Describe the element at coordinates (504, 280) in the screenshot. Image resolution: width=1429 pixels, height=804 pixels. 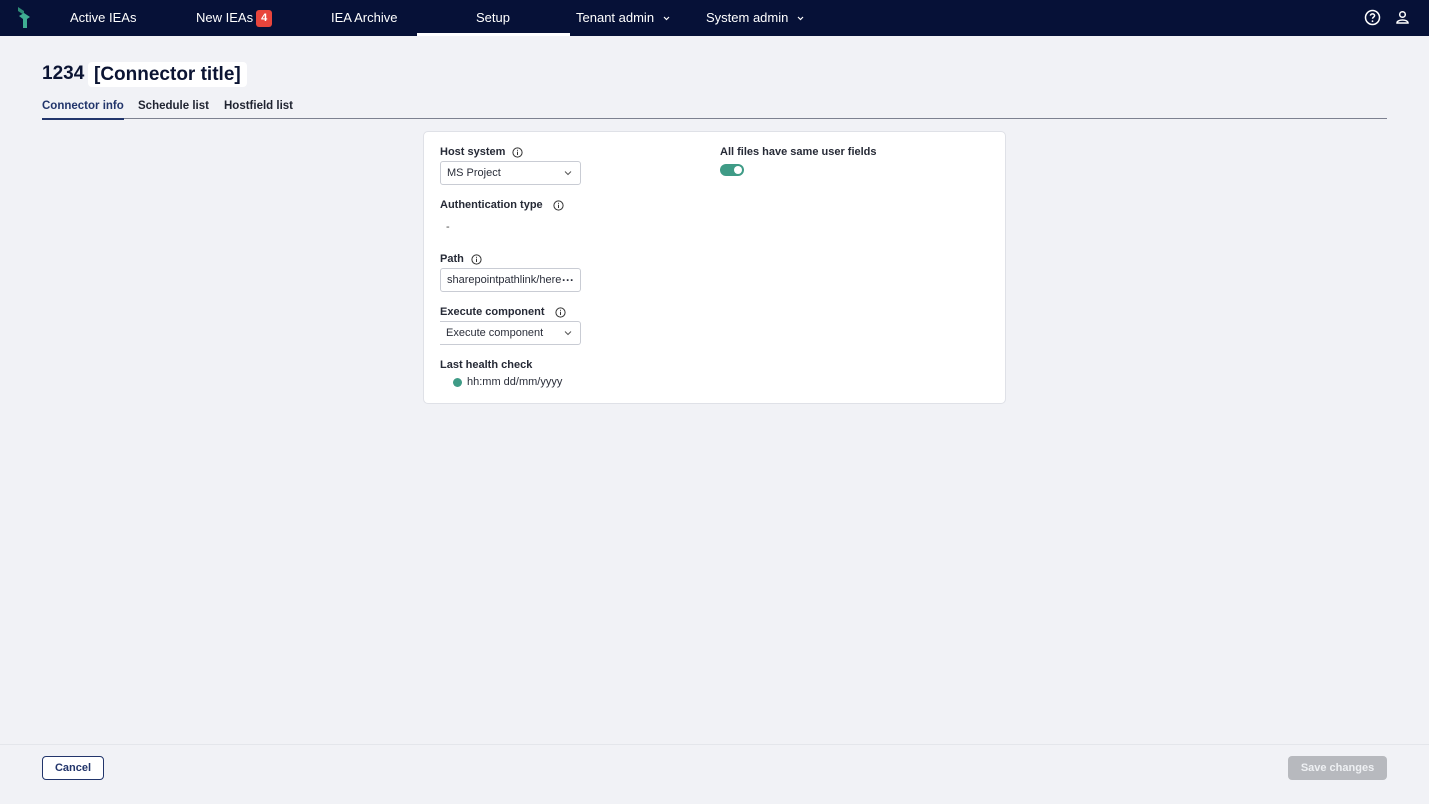
I see `path-value: sharepointpathlink/here` at that location.